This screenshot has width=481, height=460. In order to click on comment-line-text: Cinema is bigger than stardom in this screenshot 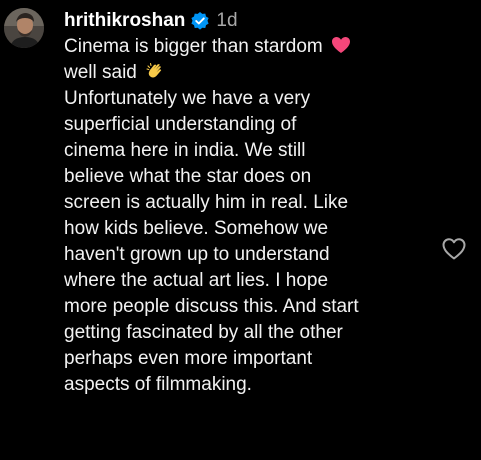, I will do `click(193, 46)`.